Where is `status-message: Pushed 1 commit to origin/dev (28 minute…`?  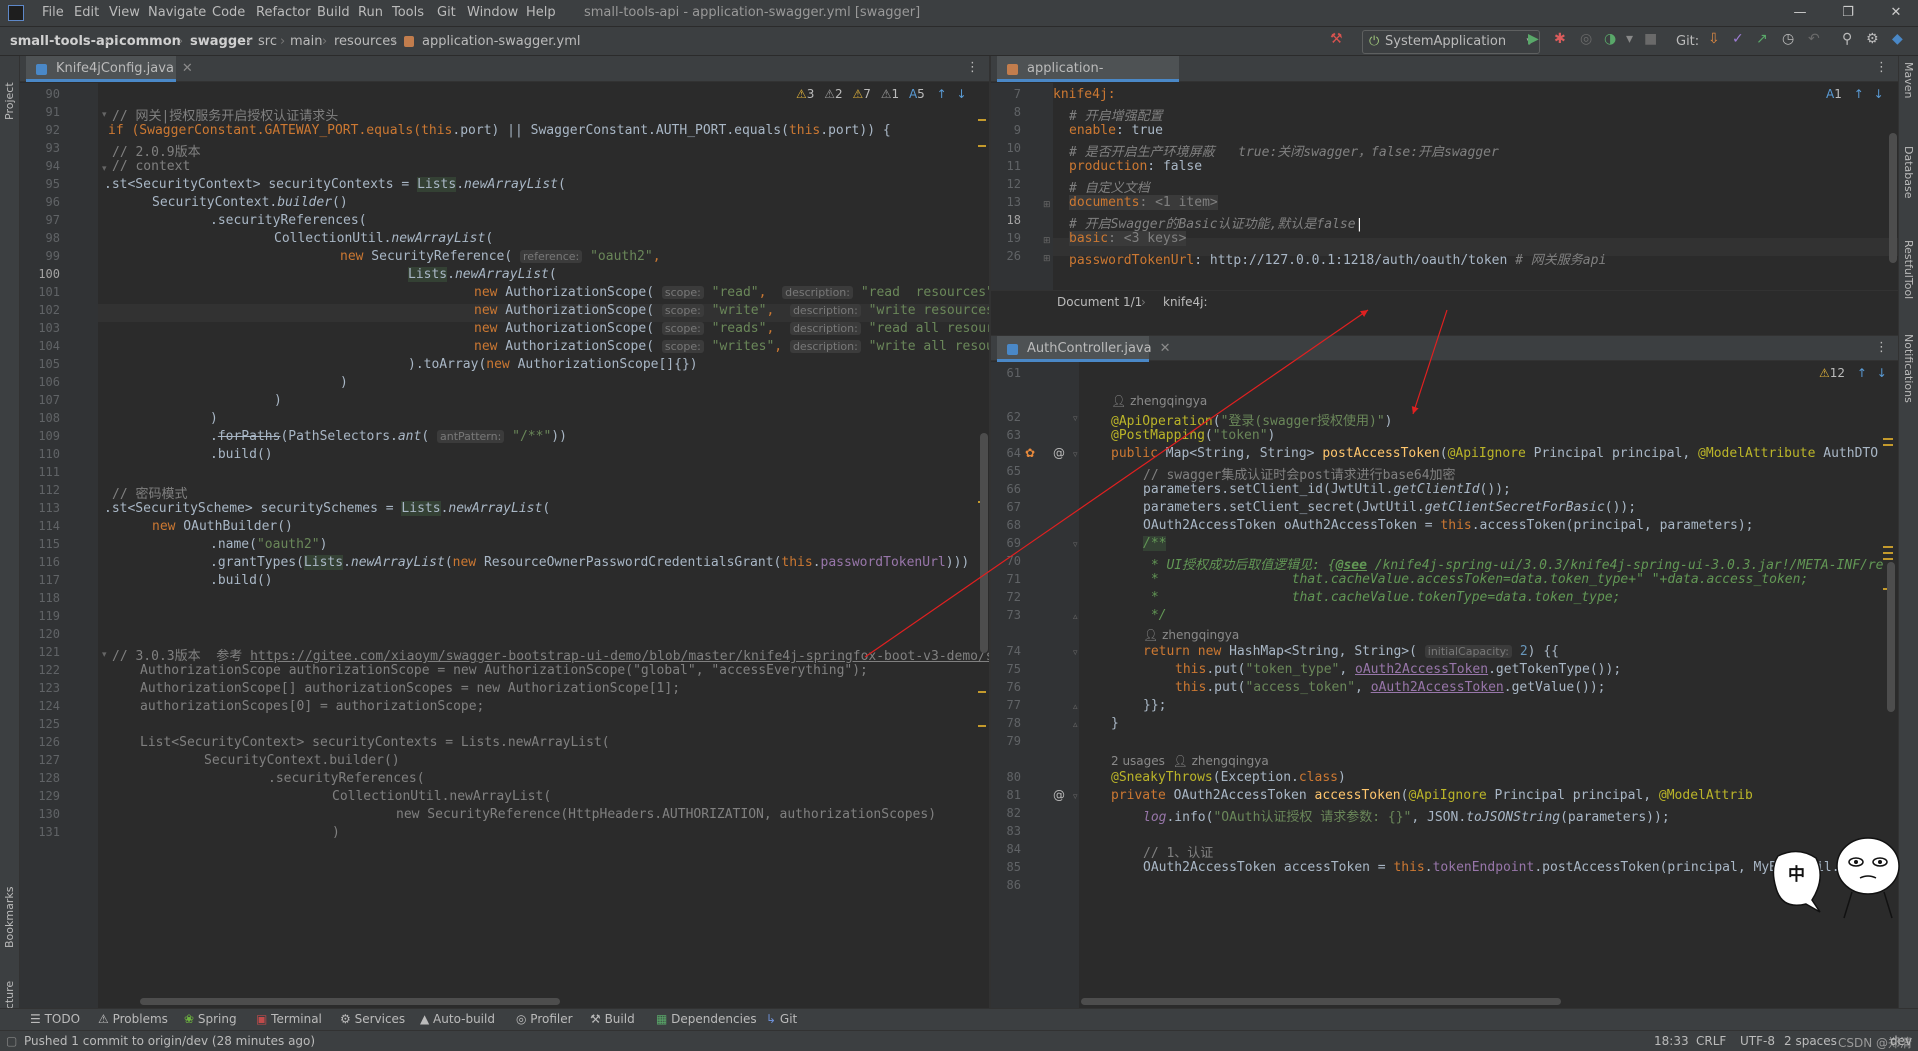 status-message: Pushed 1 commit to origin/dev (28 minute… is located at coordinates (169, 1041).